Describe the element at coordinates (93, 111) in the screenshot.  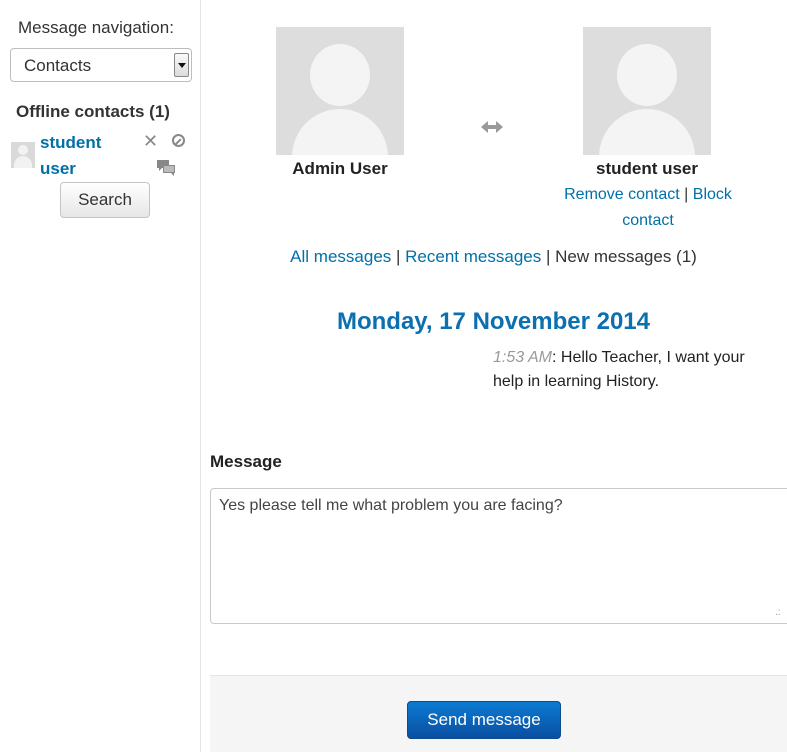
I see `offline-contacts-heading: Offline contacts (1)` at that location.